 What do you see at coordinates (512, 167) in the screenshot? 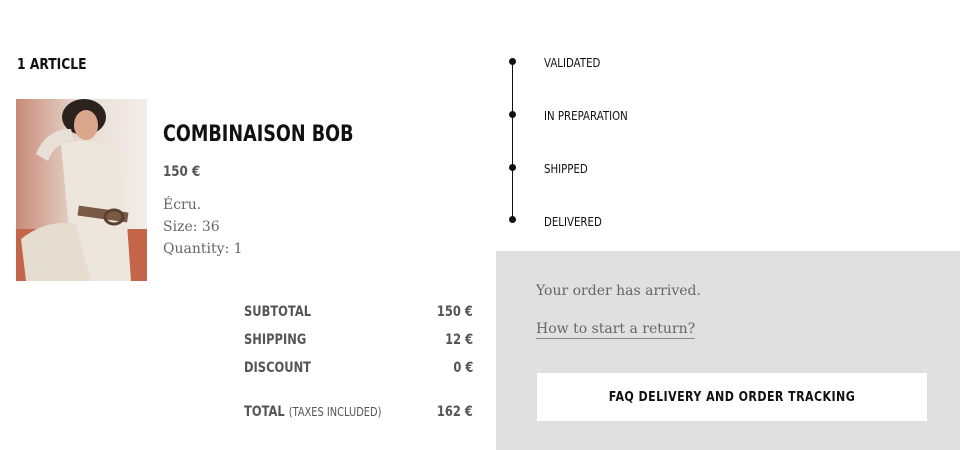
I see `timeline-dot-shipped` at bounding box center [512, 167].